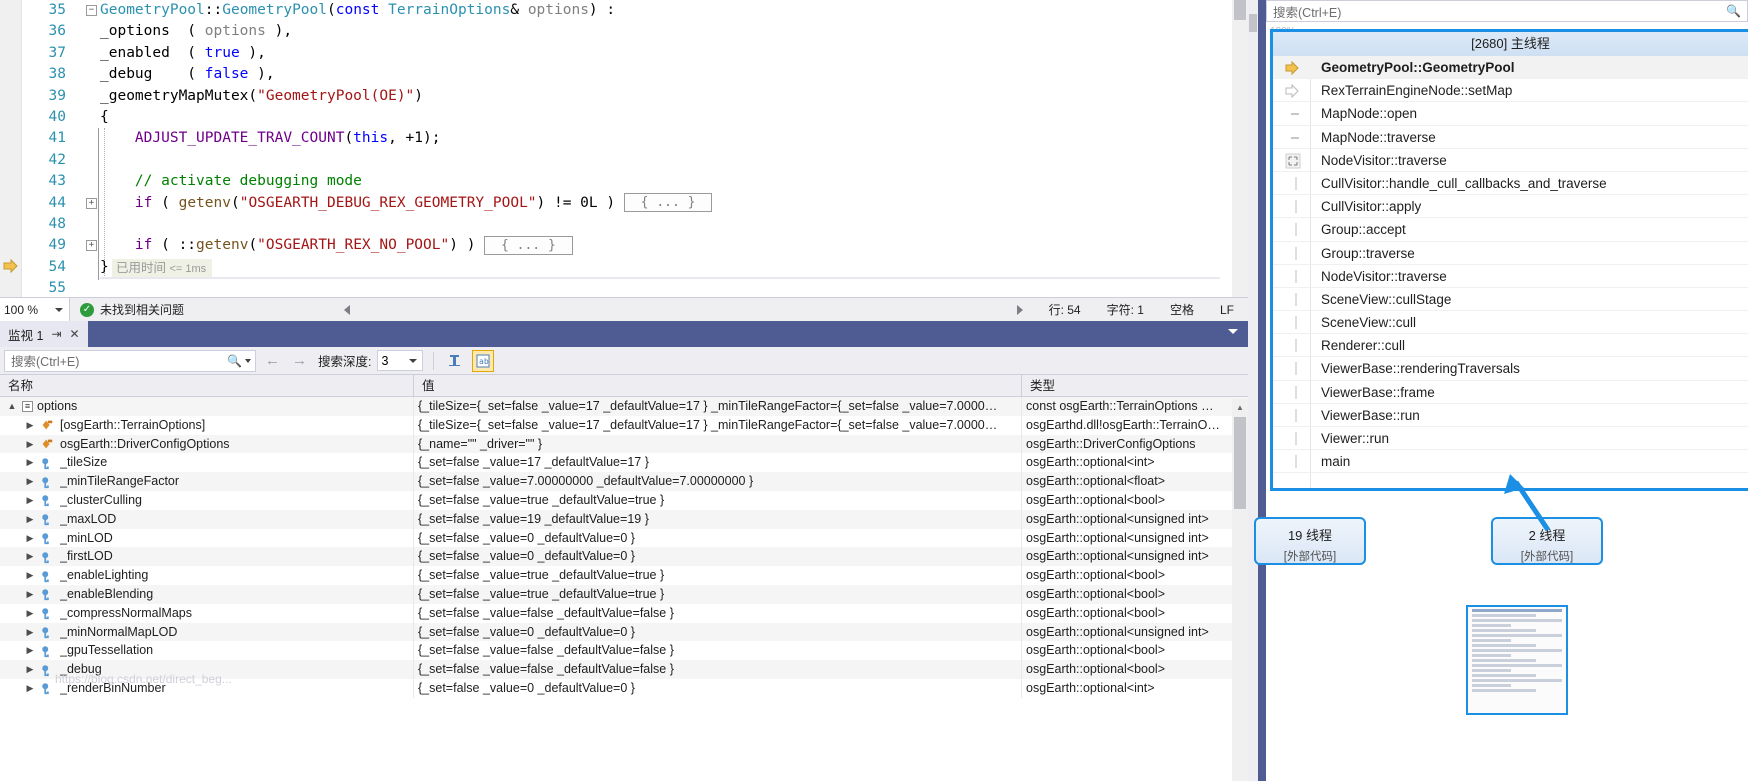 The height and width of the screenshot is (781, 1748). Describe the element at coordinates (1240, 148) in the screenshot. I see `editor-vertical-scrollbar` at that location.